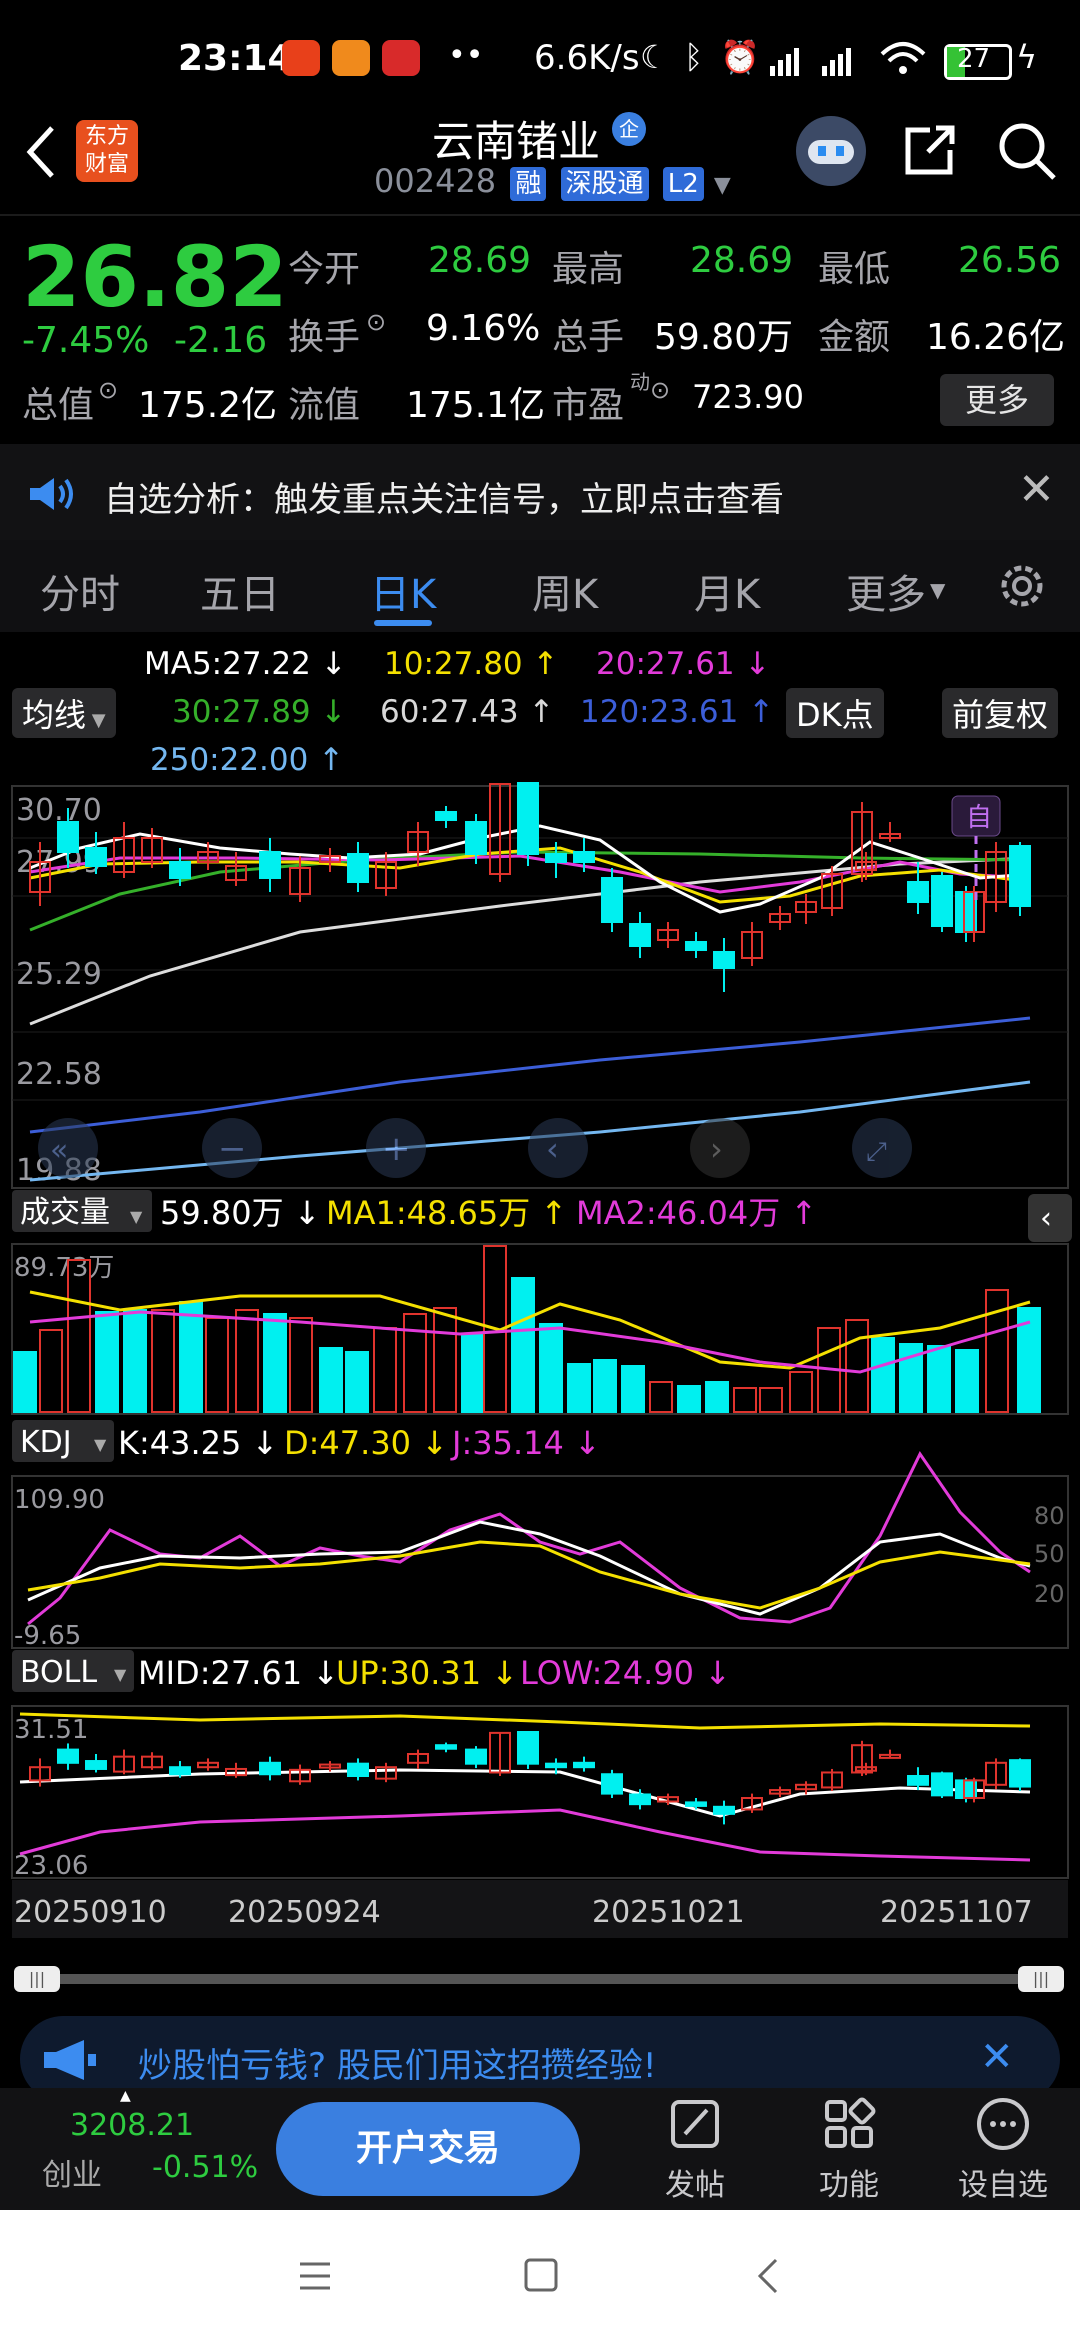 The height and width of the screenshot is (2340, 1080). I want to click on more-button: 更多, so click(997, 400).